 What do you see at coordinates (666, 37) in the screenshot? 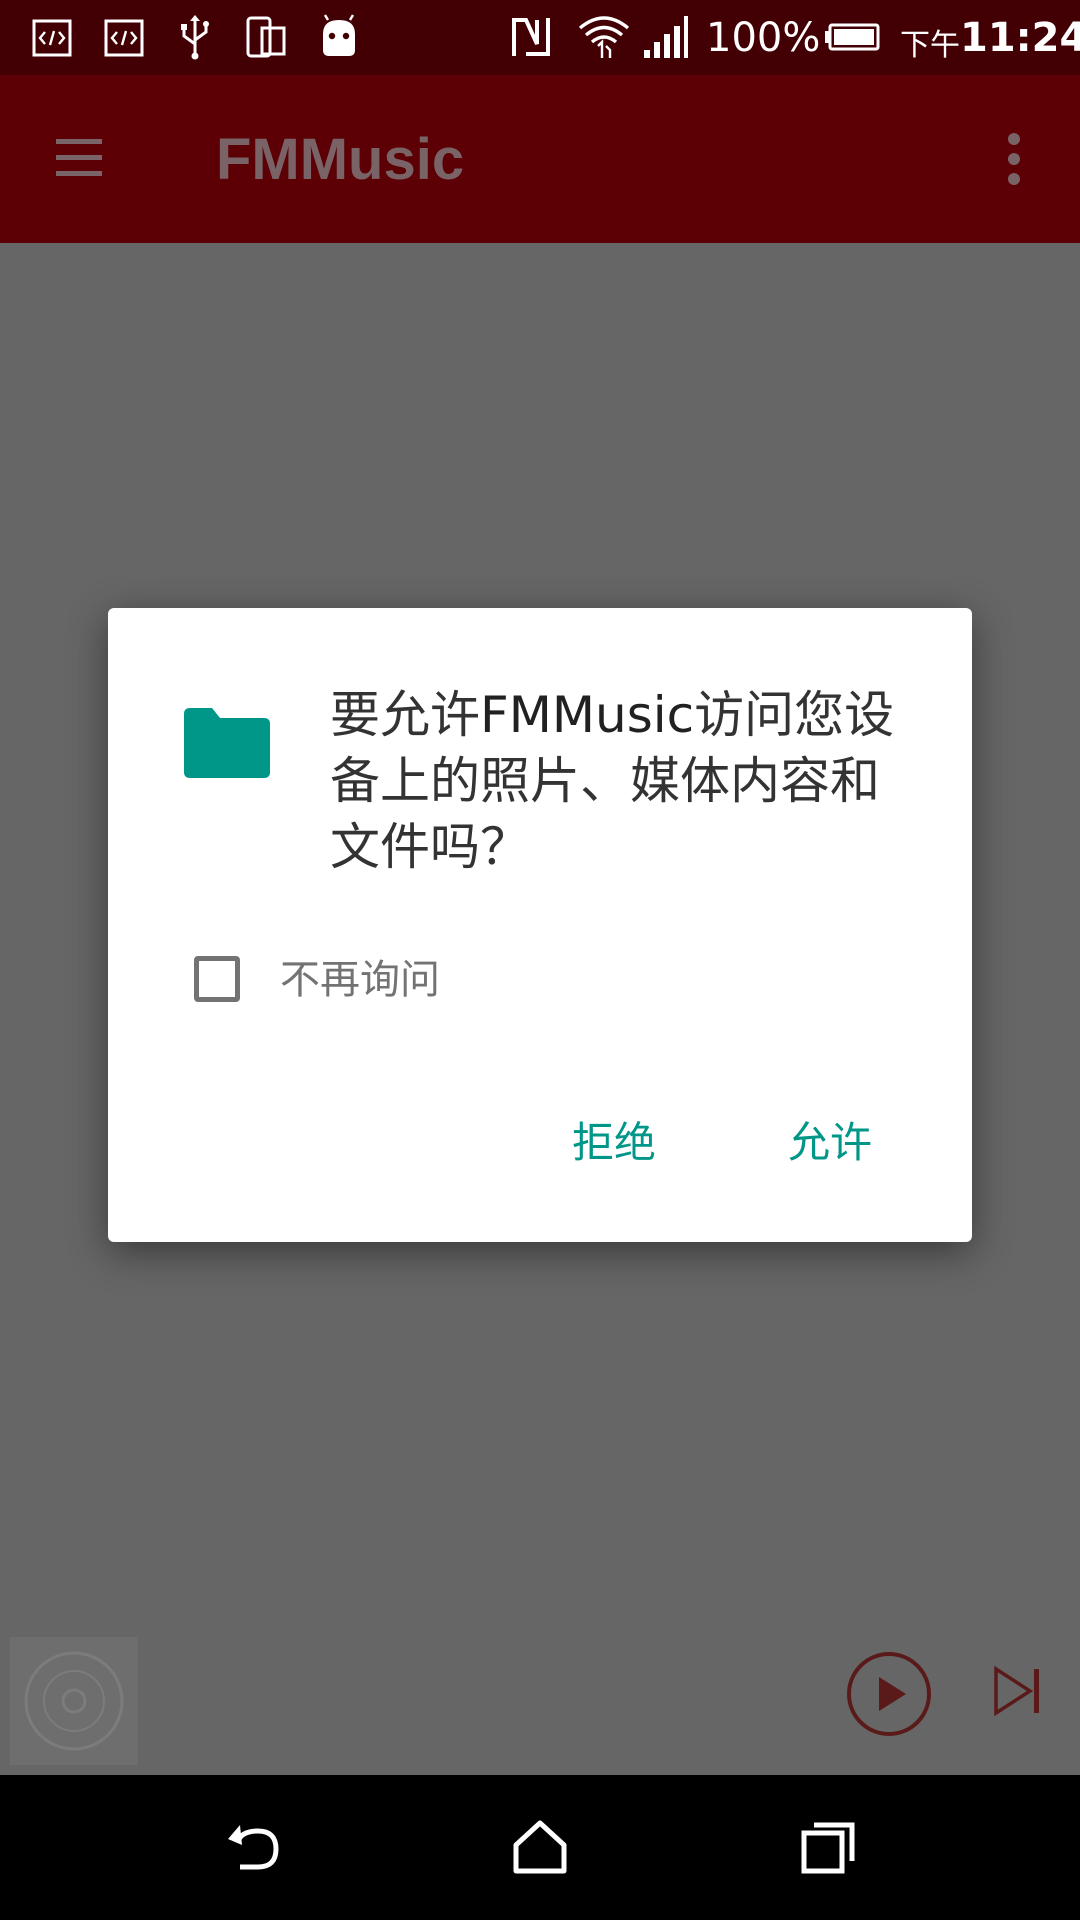
I see `signal-icon` at bounding box center [666, 37].